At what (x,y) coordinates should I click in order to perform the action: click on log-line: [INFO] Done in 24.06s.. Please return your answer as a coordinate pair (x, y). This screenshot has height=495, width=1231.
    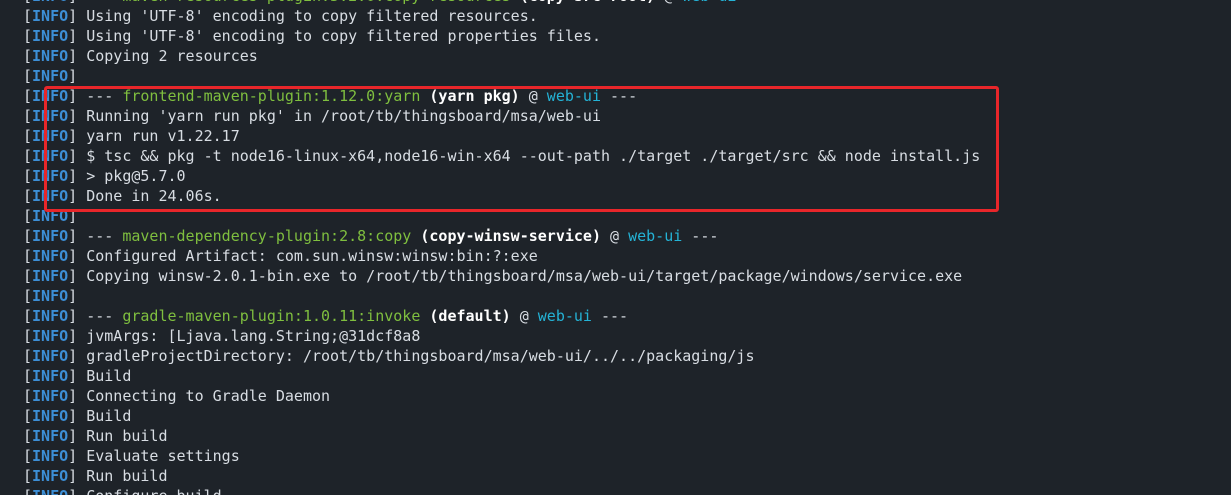
    Looking at the image, I should click on (501, 196).